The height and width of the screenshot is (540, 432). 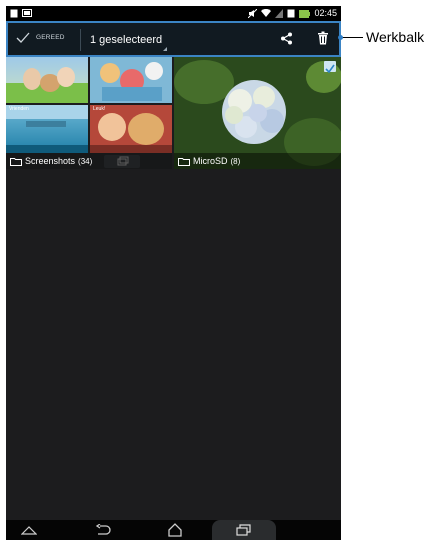 I want to click on status-bar: 02:45, so click(x=173, y=13).